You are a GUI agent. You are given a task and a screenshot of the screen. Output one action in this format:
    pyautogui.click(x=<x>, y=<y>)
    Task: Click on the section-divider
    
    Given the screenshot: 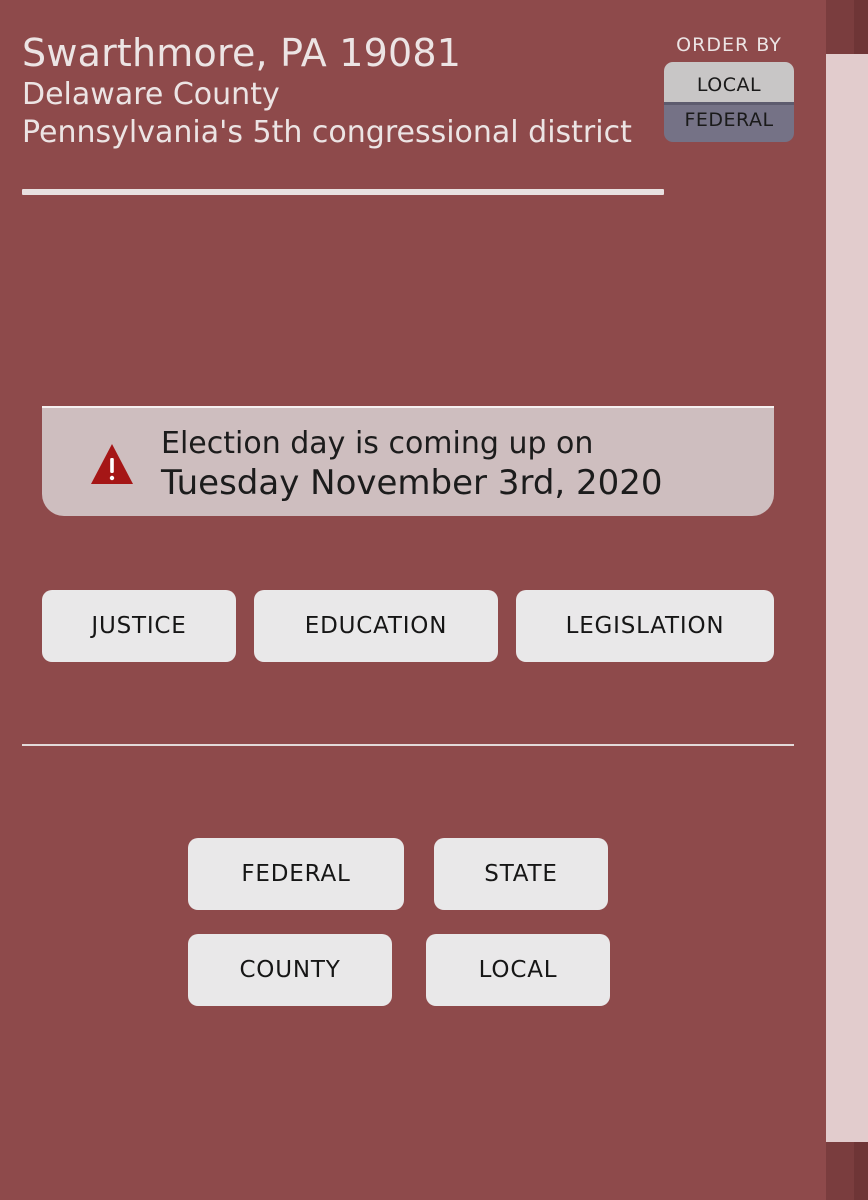 What is the action you would take?
    pyautogui.click(x=408, y=745)
    